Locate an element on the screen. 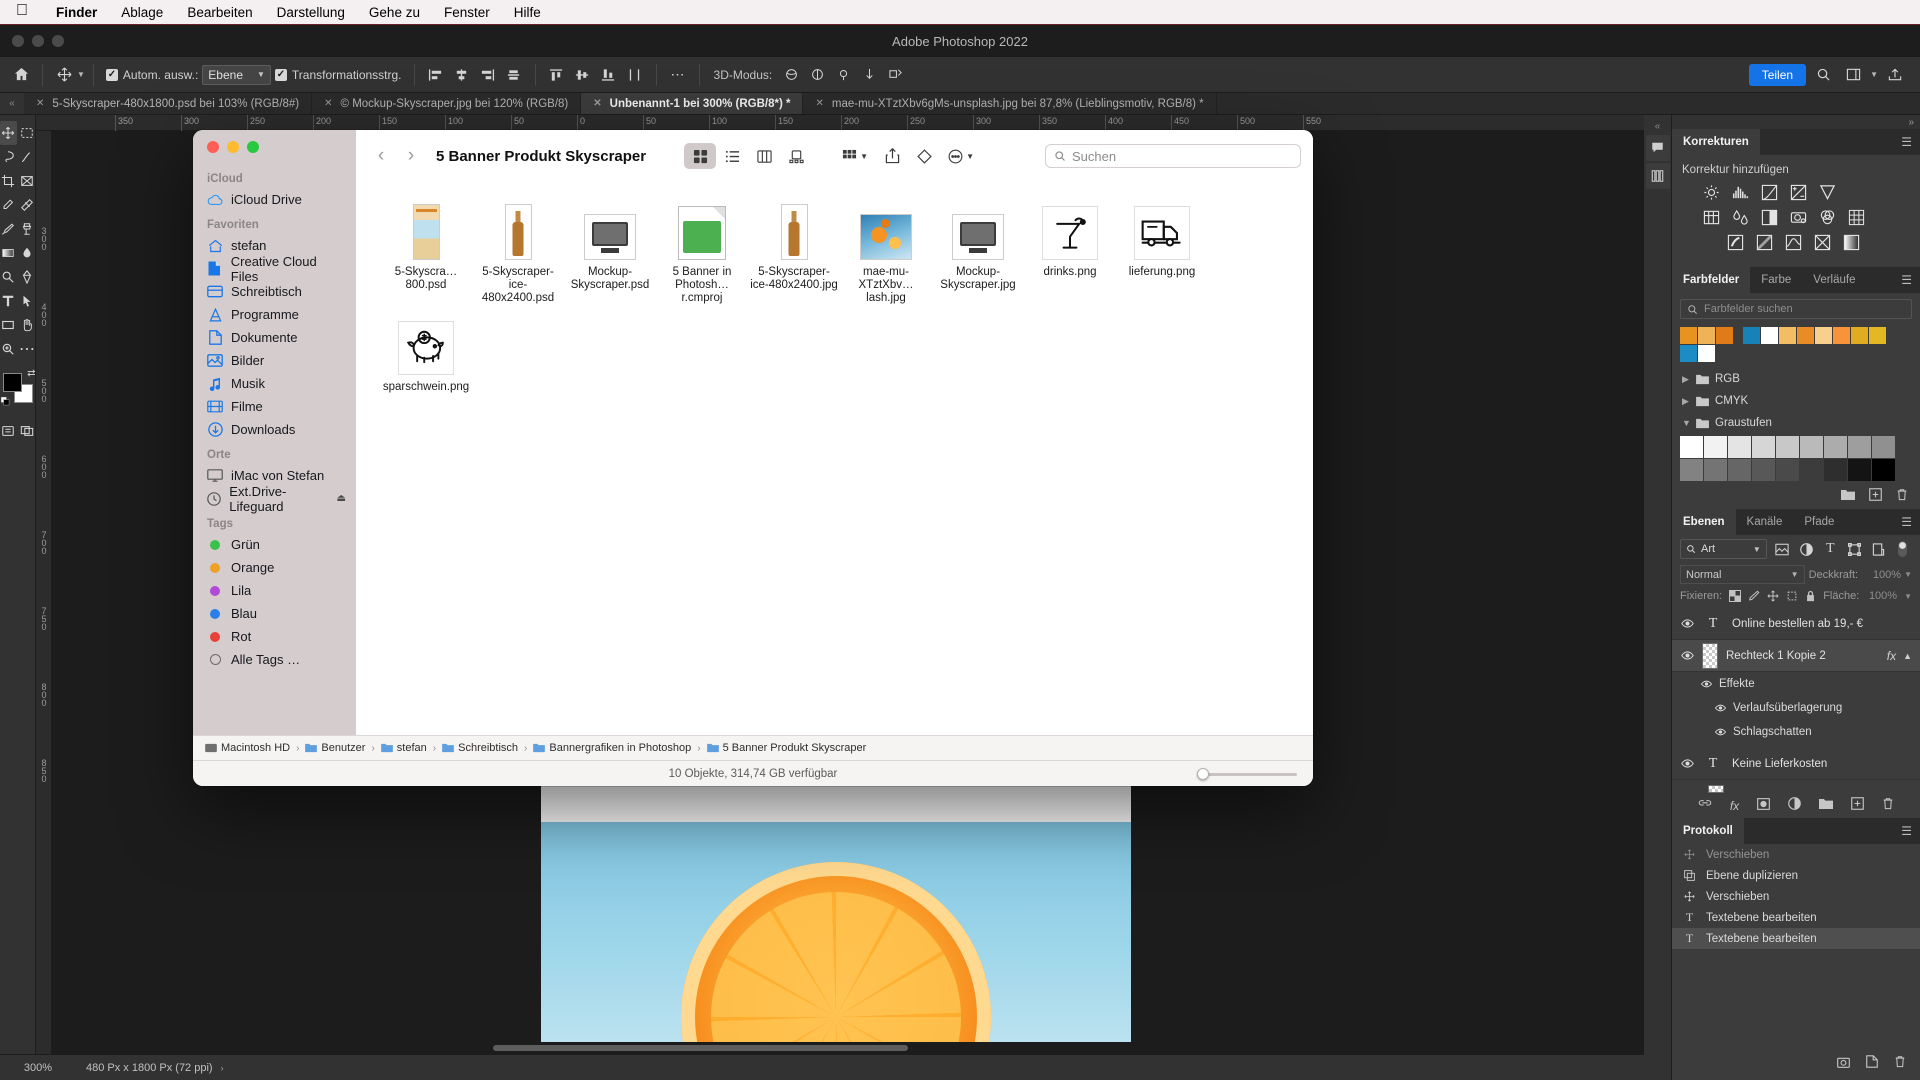  align-vertical-centers-icon is located at coordinates (583, 75).